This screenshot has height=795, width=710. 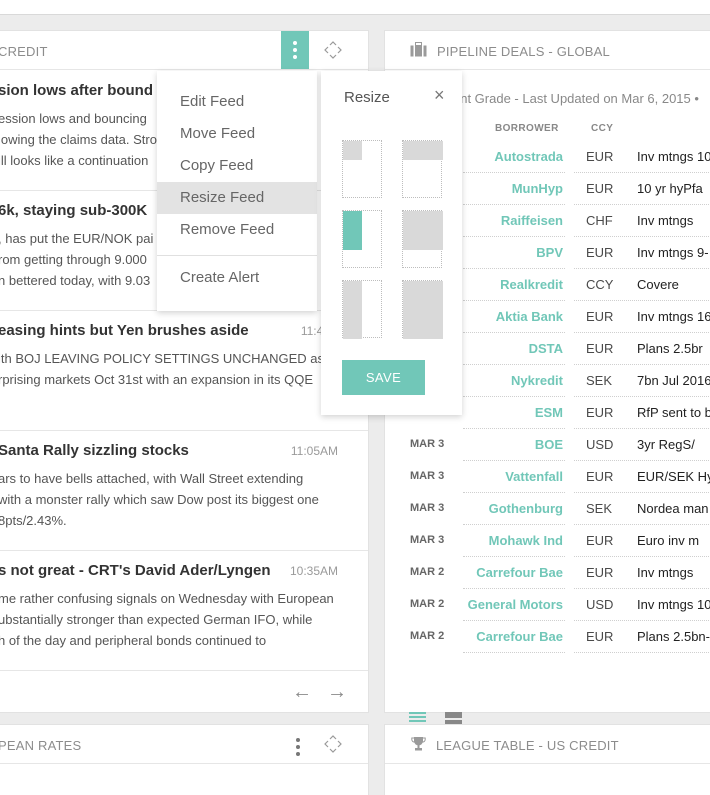 I want to click on menu-item-move-feed: Move Feed, so click(x=237, y=134).